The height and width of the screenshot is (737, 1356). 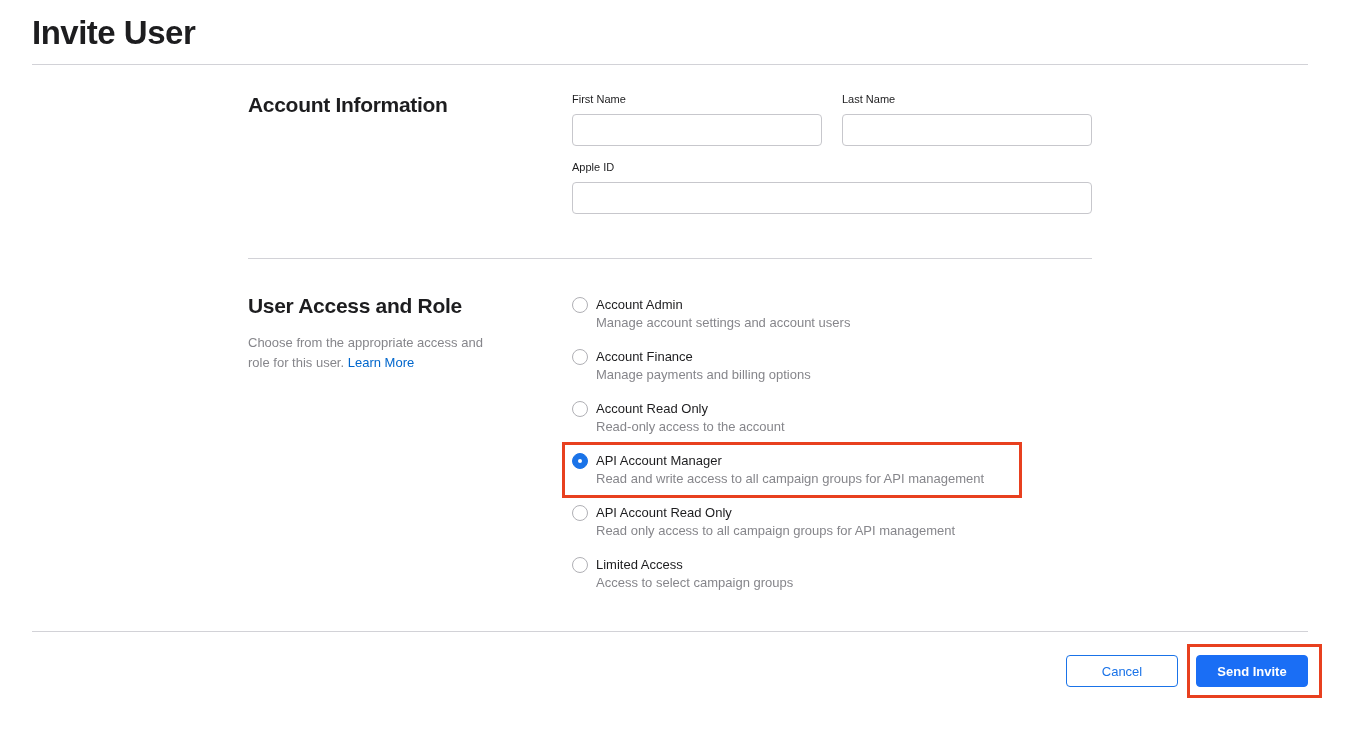 What do you see at coordinates (366, 353) in the screenshot?
I see `section-description: Choose from the appropriate access and role for this user. Learn More` at bounding box center [366, 353].